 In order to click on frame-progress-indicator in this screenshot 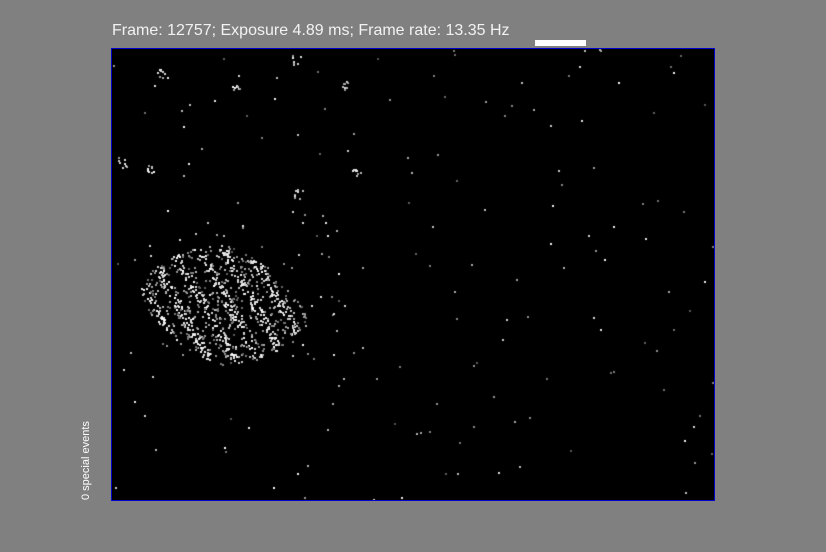, I will do `click(560, 43)`.